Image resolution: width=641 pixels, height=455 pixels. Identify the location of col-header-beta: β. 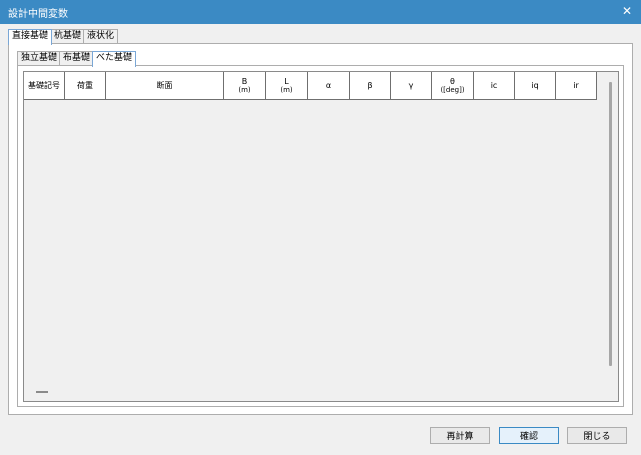
(370, 86).